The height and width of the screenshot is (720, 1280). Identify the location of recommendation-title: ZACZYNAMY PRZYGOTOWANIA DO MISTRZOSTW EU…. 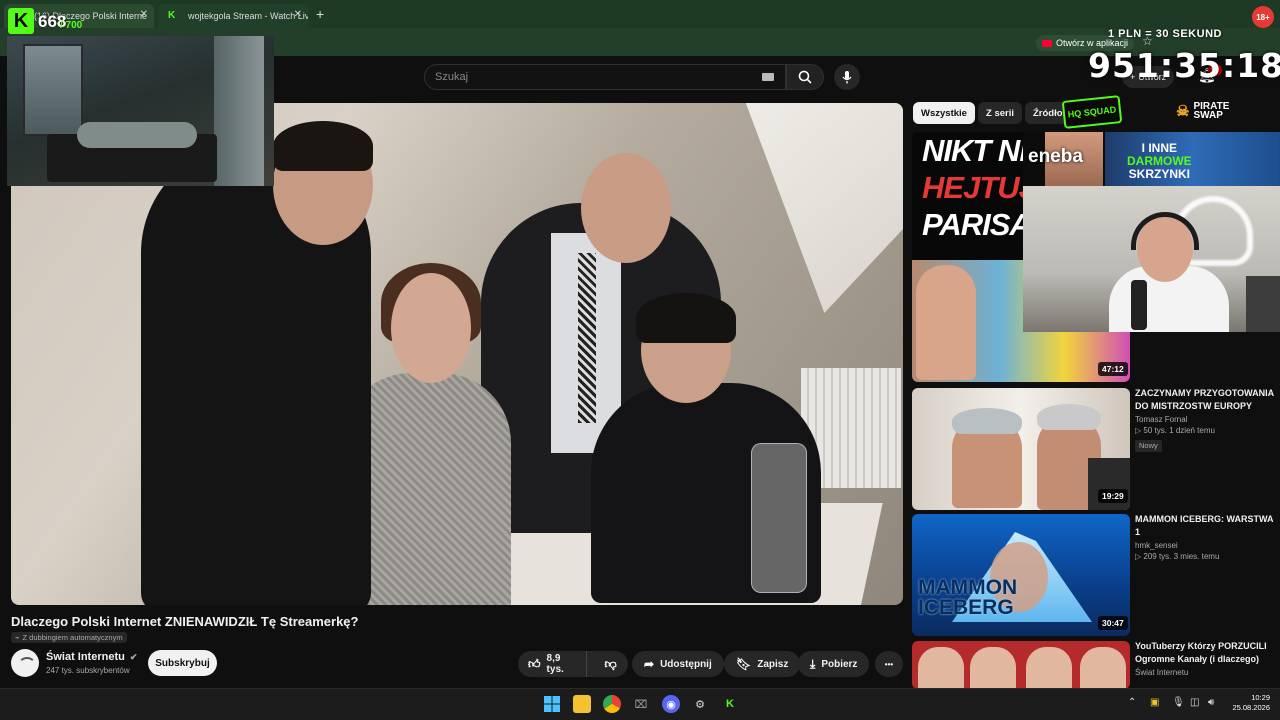
(1204, 399).